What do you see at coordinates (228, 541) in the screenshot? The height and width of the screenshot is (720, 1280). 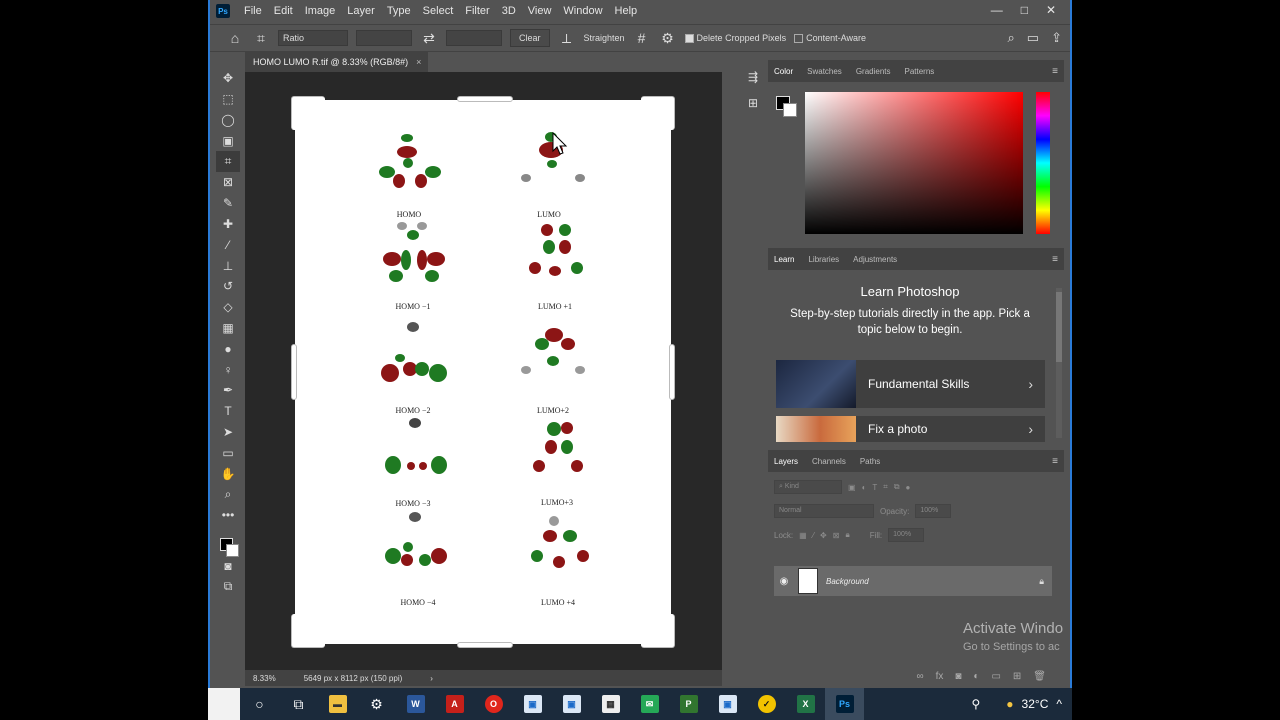 I see `color-swatches` at bounding box center [228, 541].